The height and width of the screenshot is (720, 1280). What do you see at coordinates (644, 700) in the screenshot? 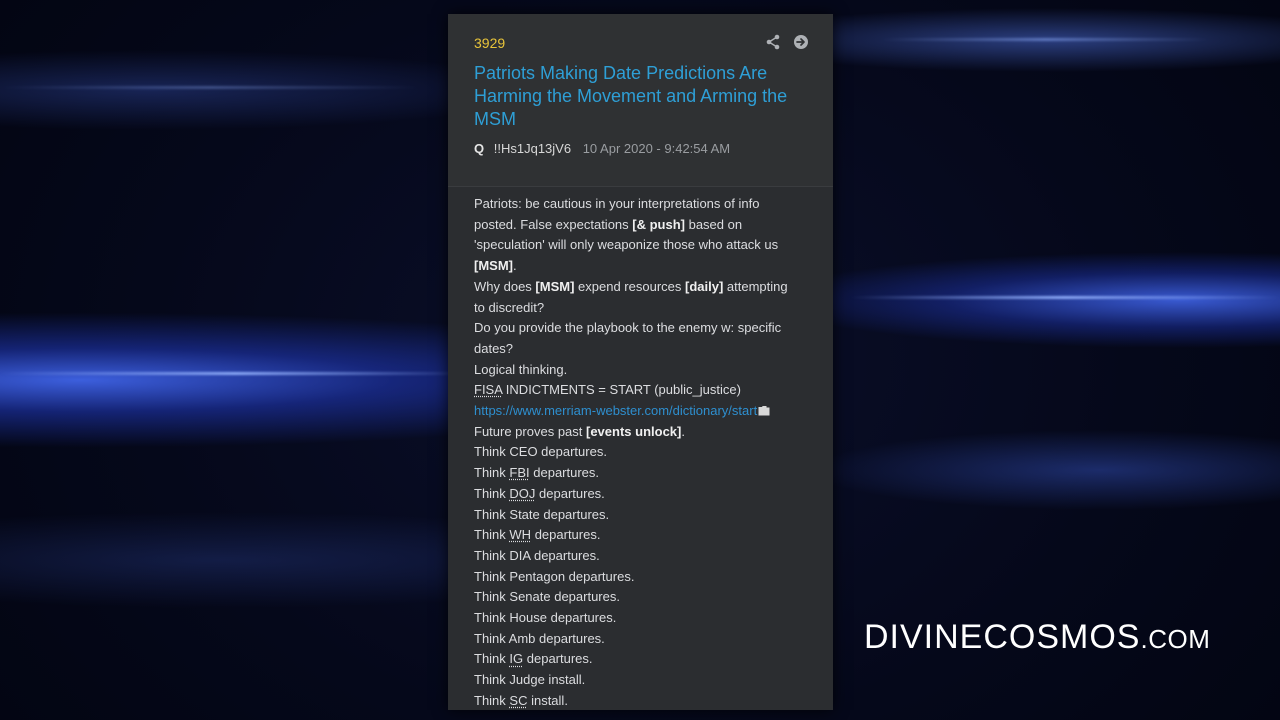
I see `post-body-line: Think SC install.` at bounding box center [644, 700].